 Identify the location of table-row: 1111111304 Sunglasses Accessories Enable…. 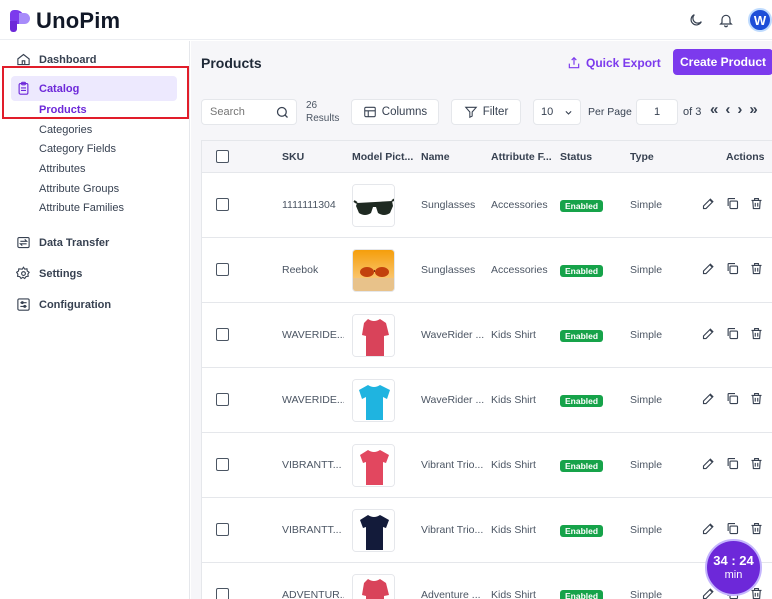
(486, 205).